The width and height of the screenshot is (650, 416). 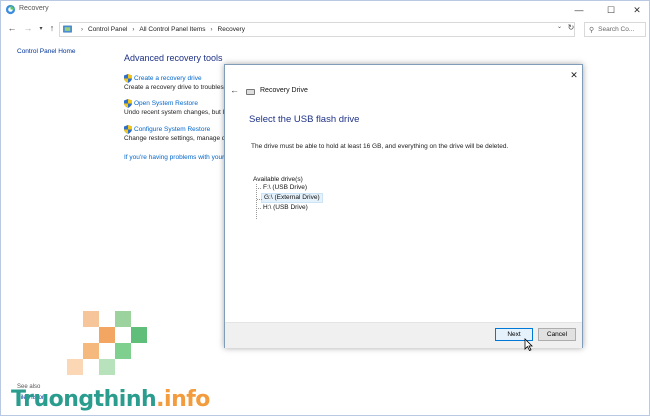 I want to click on close-button: ✕, so click(x=636, y=10).